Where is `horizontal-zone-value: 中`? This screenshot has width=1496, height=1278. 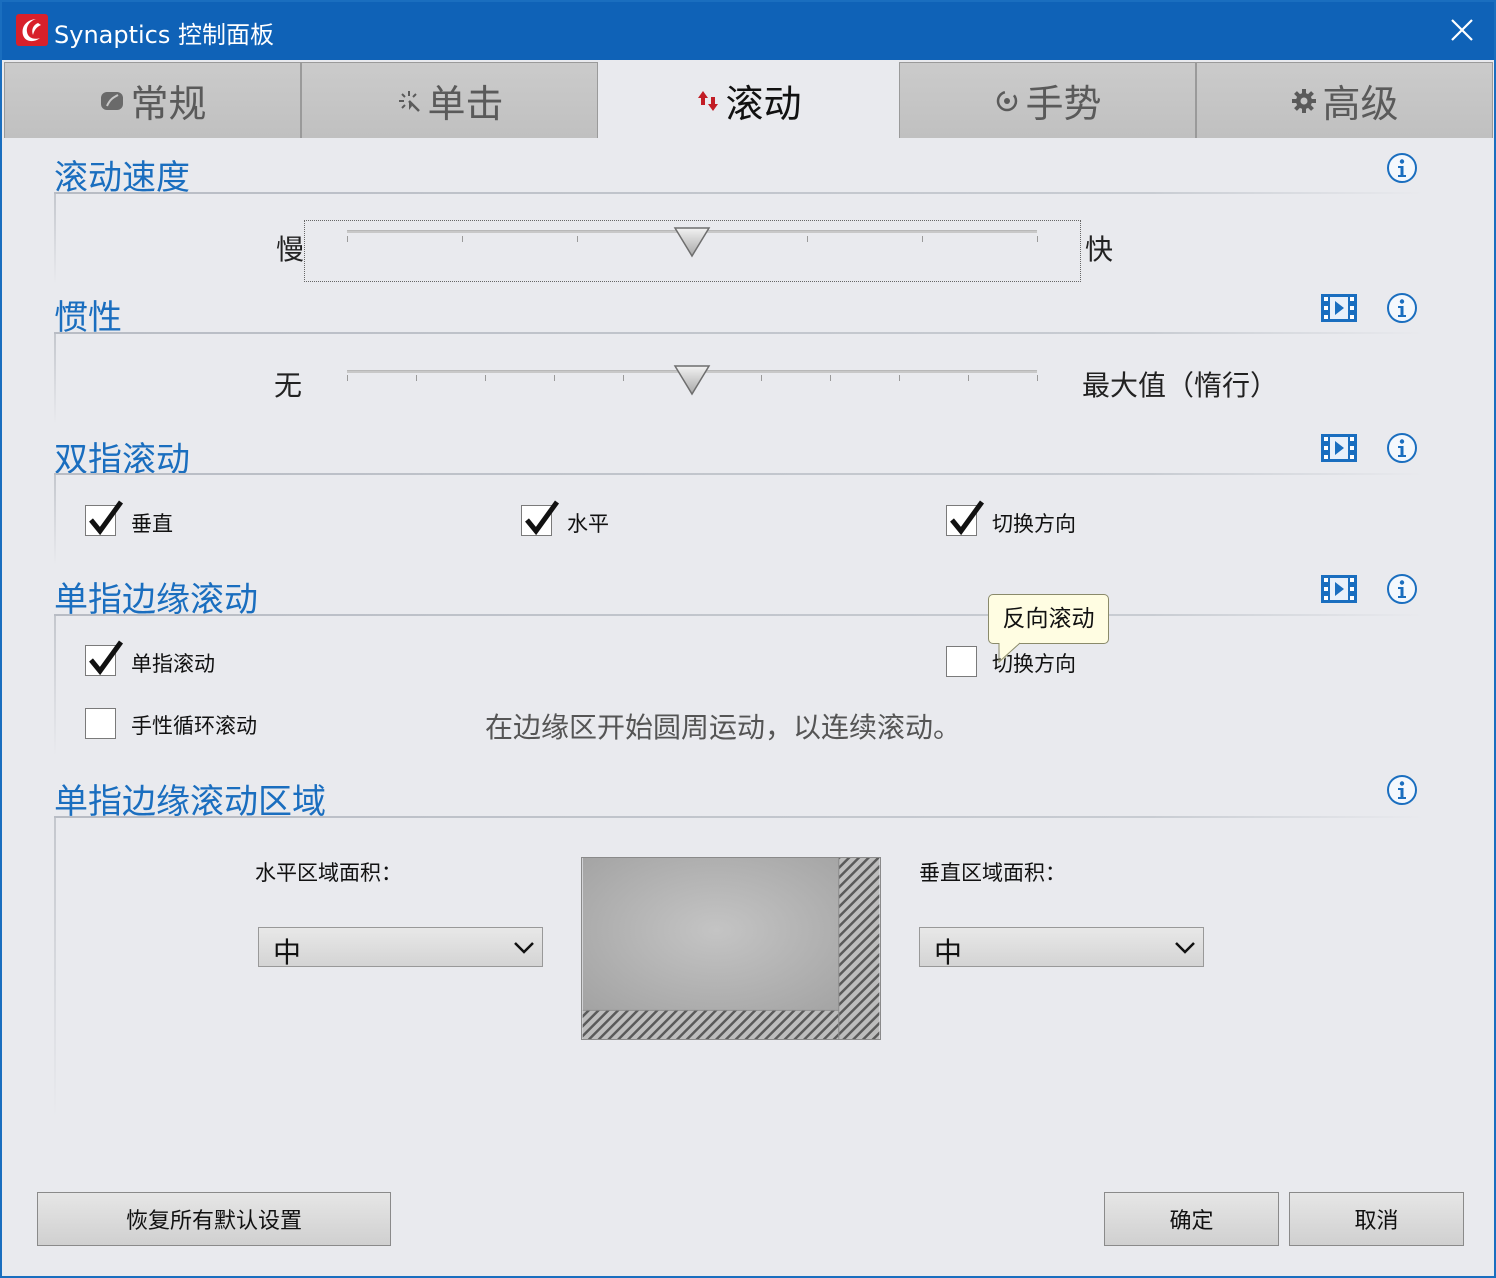
horizontal-zone-value: 中 is located at coordinates (287, 952).